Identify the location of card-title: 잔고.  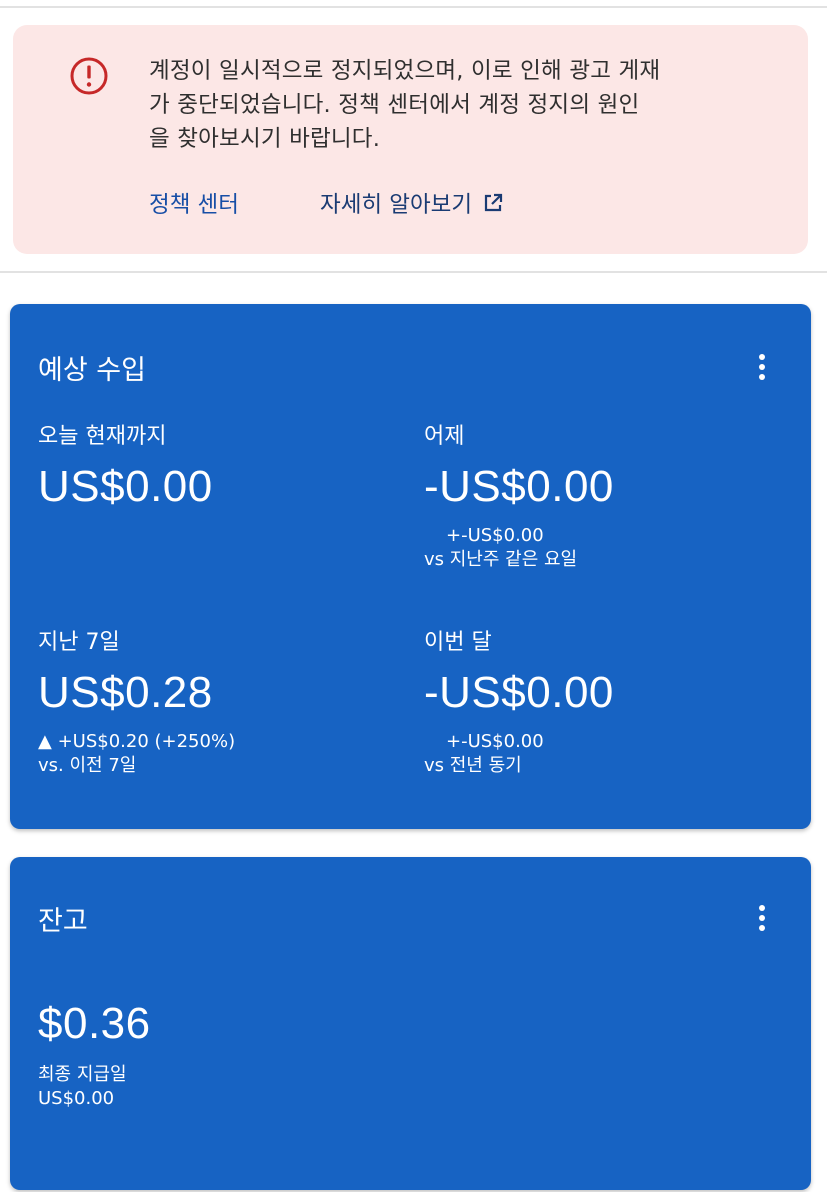
(63, 921).